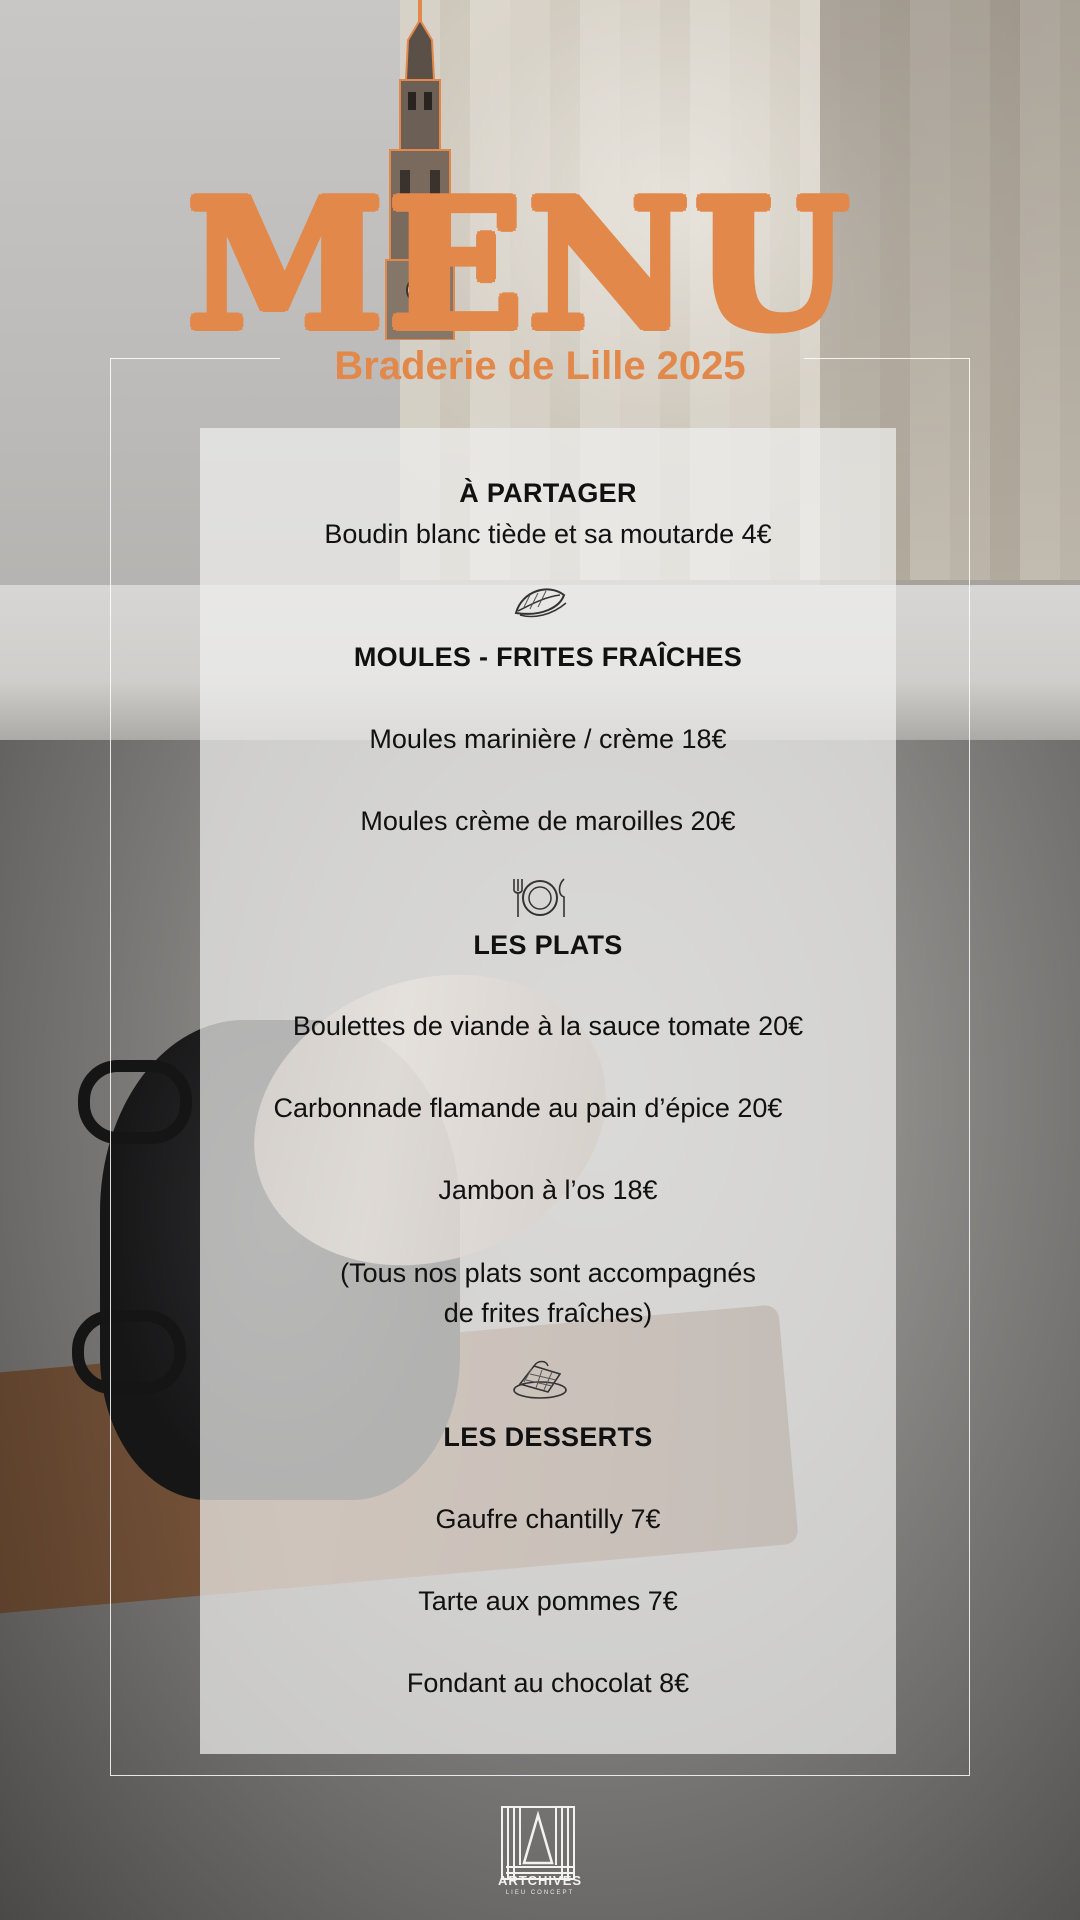 The image size is (1080, 1920). Describe the element at coordinates (548, 1601) in the screenshot. I see `menu-item: Tarte aux pommes 7€` at that location.